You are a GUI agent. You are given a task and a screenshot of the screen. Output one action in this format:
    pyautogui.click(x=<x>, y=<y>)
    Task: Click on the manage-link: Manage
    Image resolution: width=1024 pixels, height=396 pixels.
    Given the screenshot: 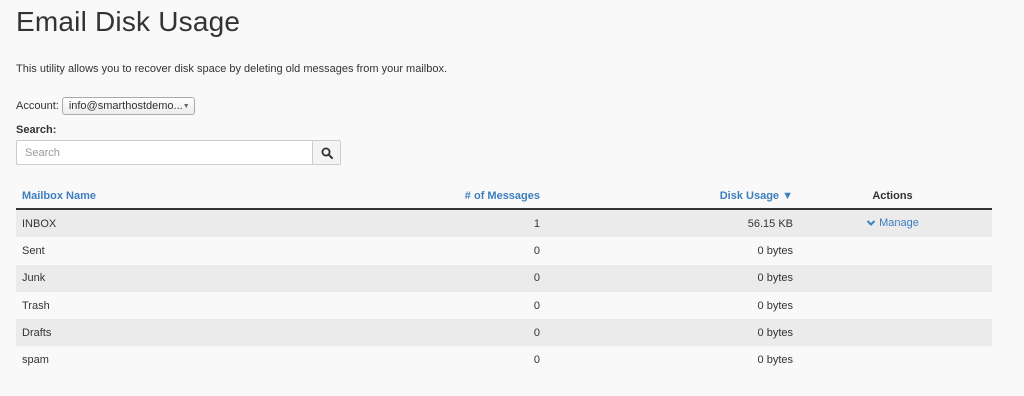 What is the action you would take?
    pyautogui.click(x=892, y=223)
    